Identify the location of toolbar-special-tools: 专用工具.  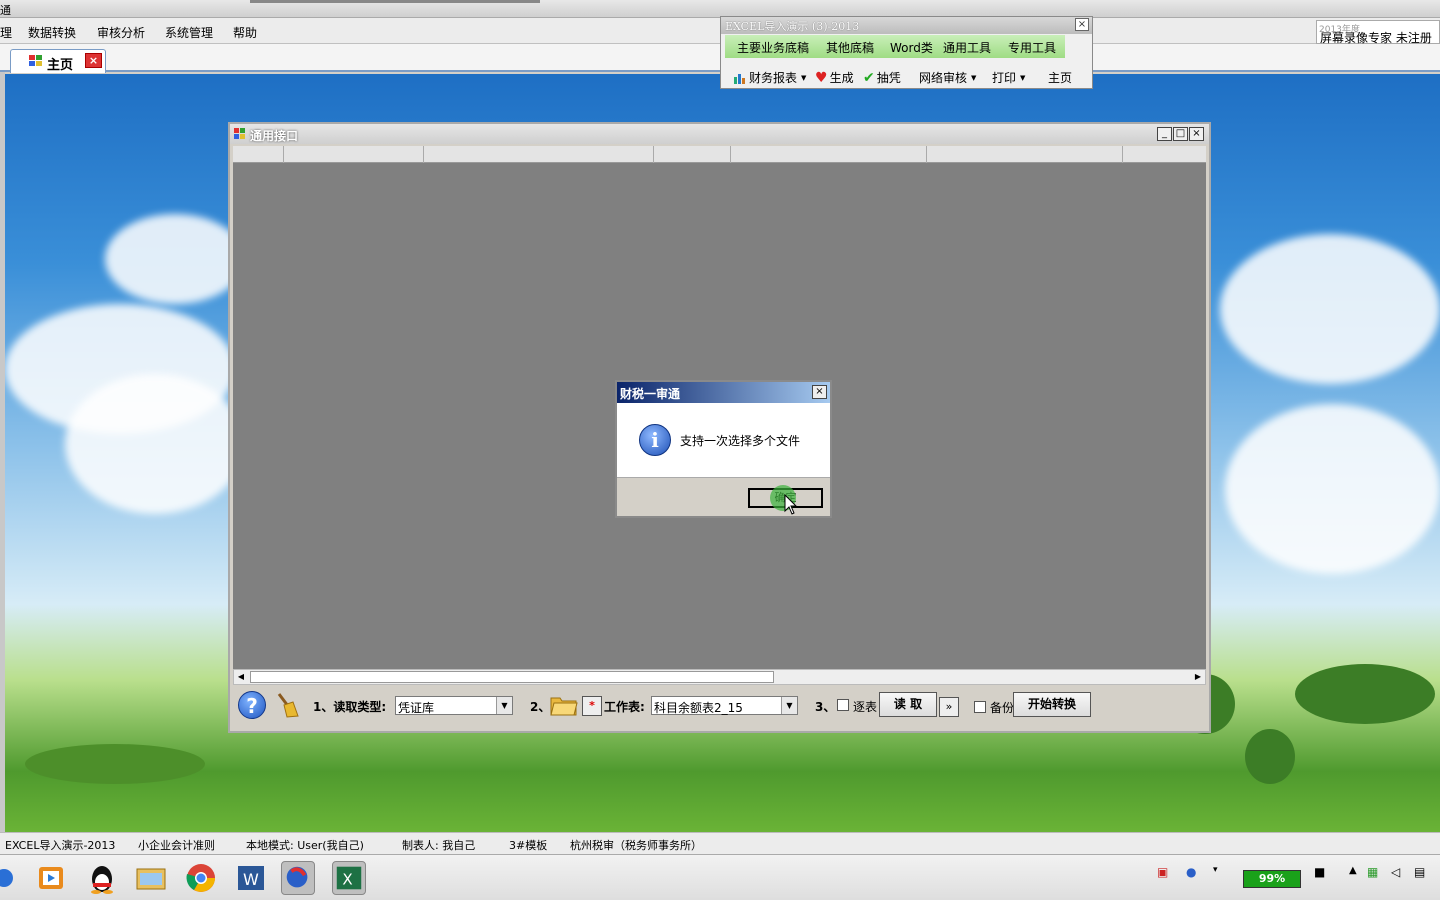
(1032, 47).